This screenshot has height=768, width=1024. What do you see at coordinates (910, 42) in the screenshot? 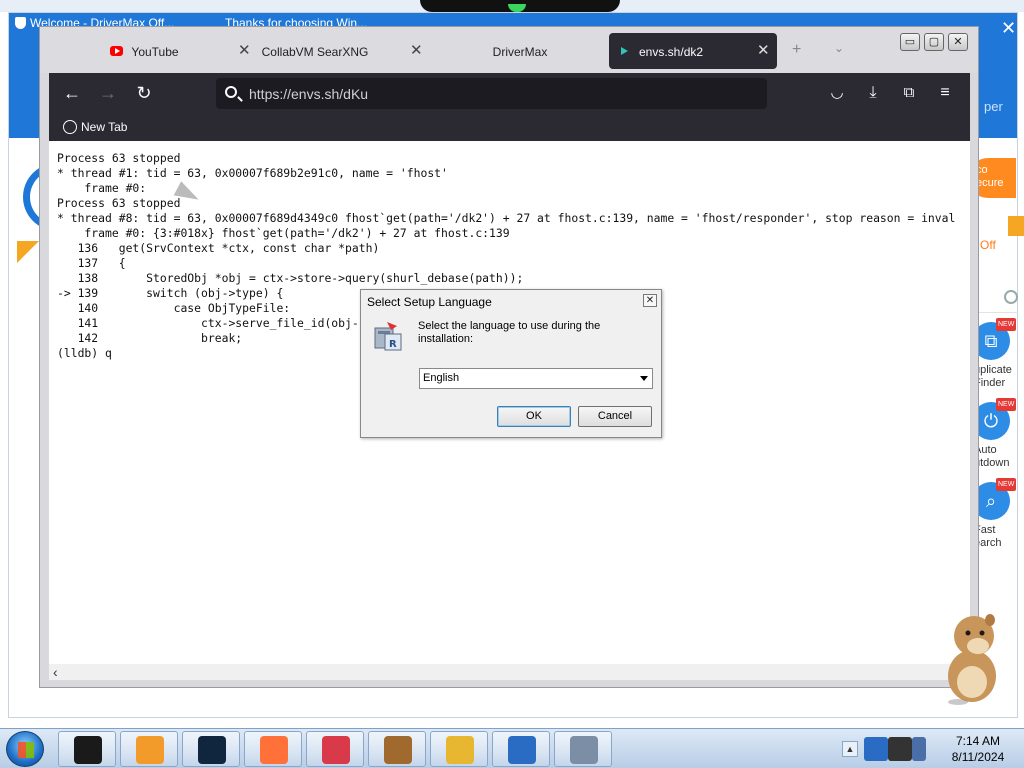
I see `minimize-button: ▭` at bounding box center [910, 42].